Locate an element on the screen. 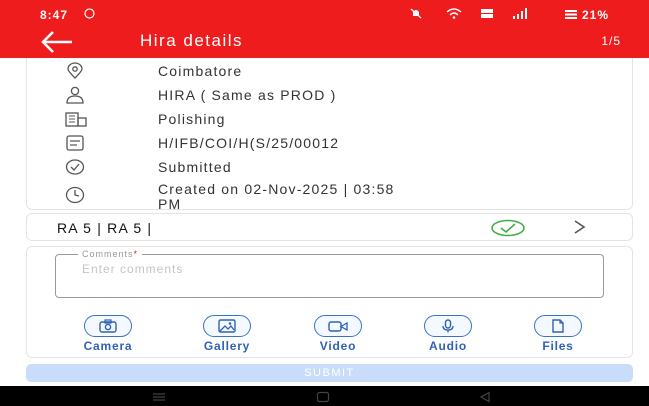  battery-percent: 21% is located at coordinates (595, 15).